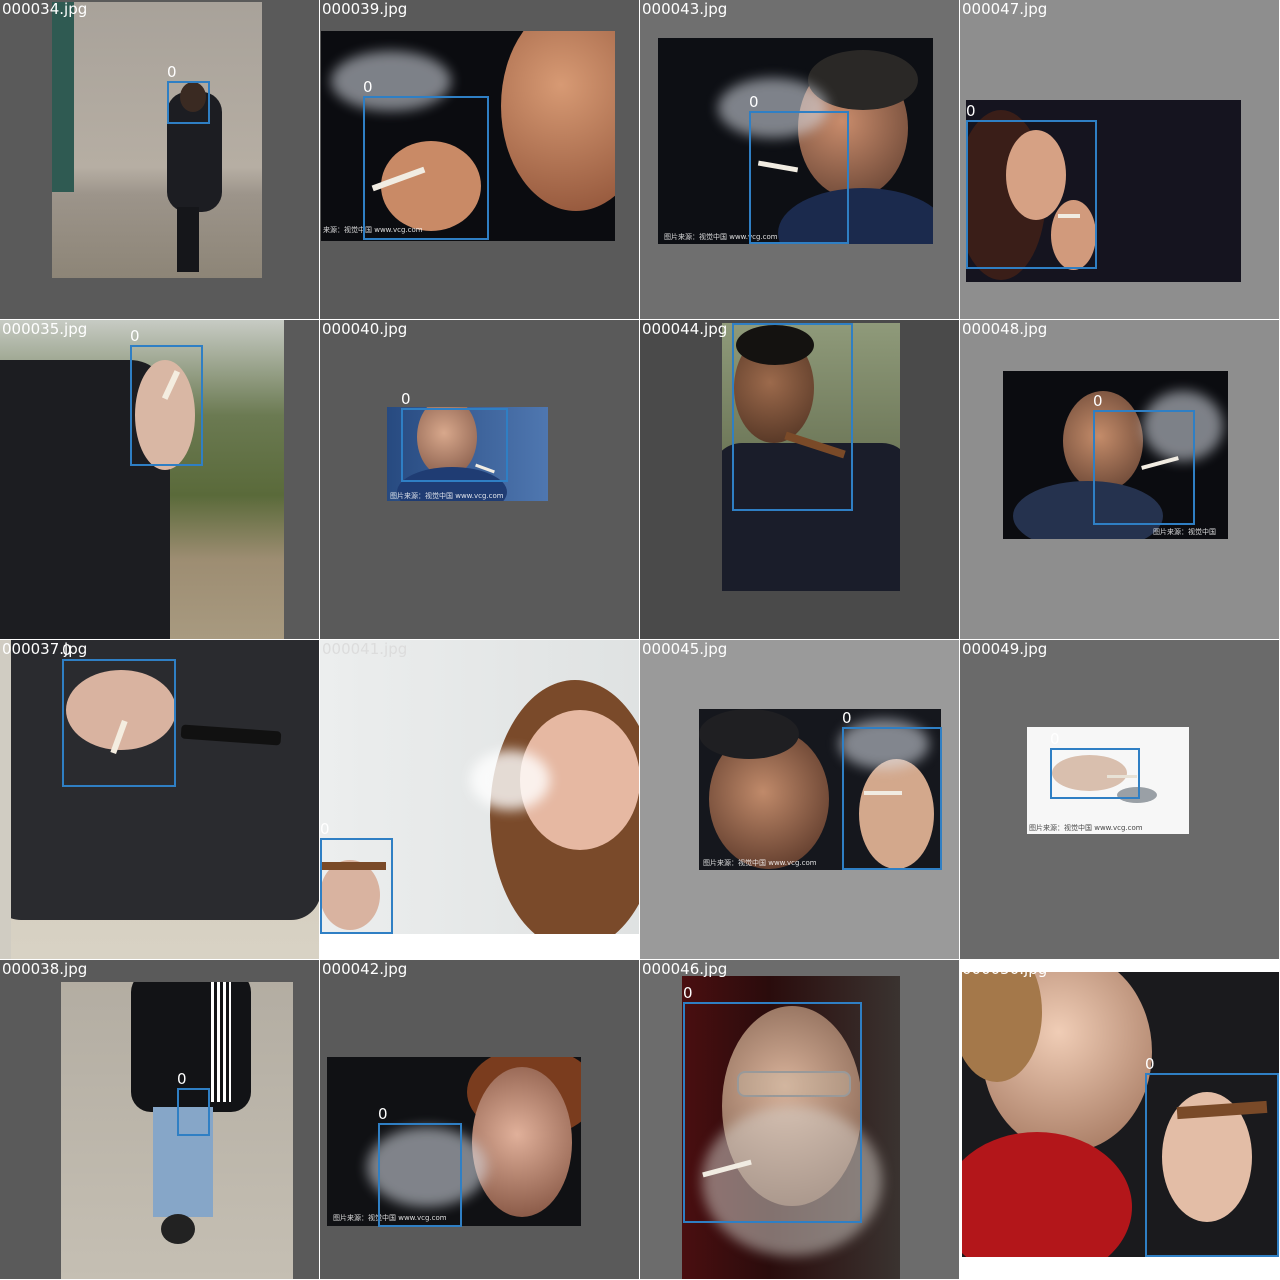  What do you see at coordinates (178, 1229) in the screenshot?
I see `shoe` at bounding box center [178, 1229].